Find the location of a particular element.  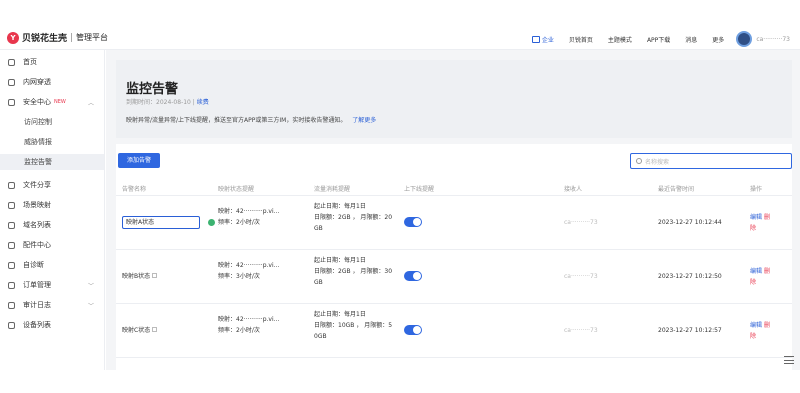

sidebar-item-devices: 设备列表 is located at coordinates (52, 325).